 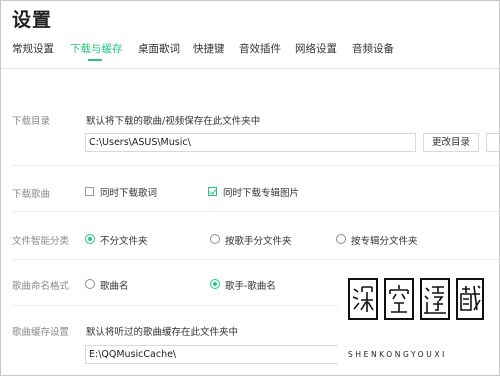 I want to click on cache-settings-label: 歌曲缓存设置, so click(x=41, y=332).